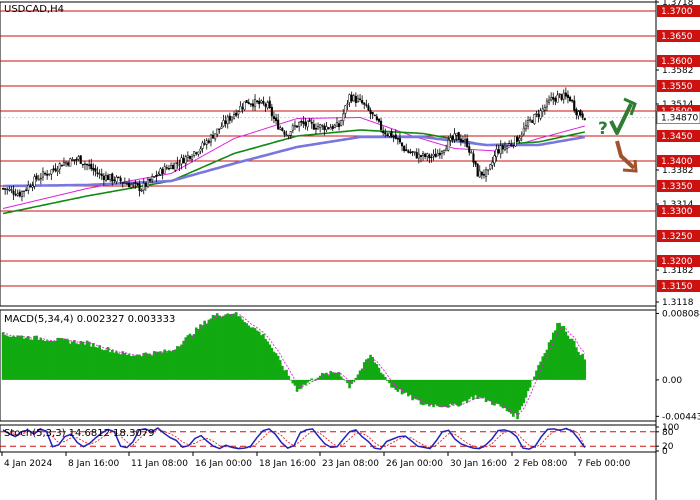  Describe the element at coordinates (678, 271) in the screenshot. I see `price-axis-label: 1.3182` at that location.